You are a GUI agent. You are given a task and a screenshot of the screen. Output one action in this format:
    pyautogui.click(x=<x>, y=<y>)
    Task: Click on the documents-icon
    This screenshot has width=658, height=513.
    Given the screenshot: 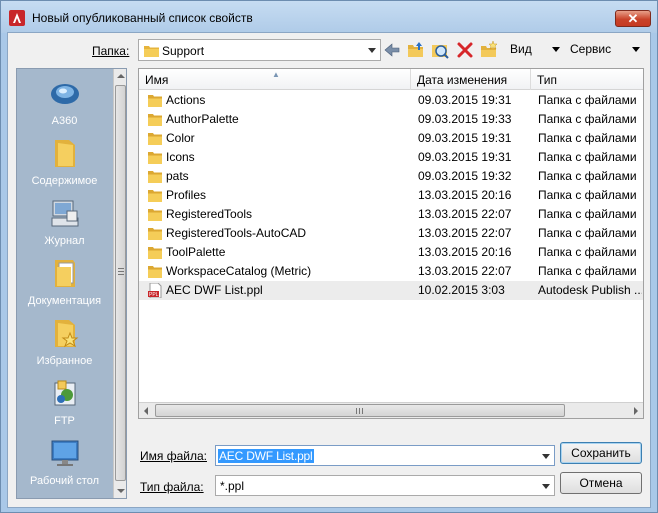 What is the action you would take?
    pyautogui.click(x=65, y=273)
    